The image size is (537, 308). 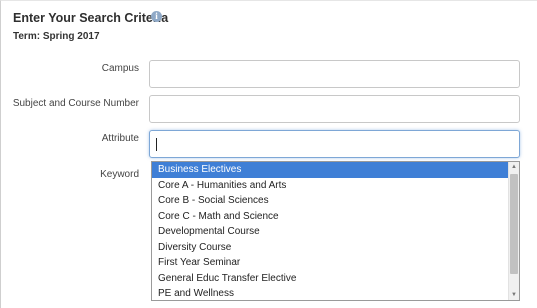 What do you see at coordinates (514, 295) in the screenshot?
I see `scroll-down-icon: ▼` at bounding box center [514, 295].